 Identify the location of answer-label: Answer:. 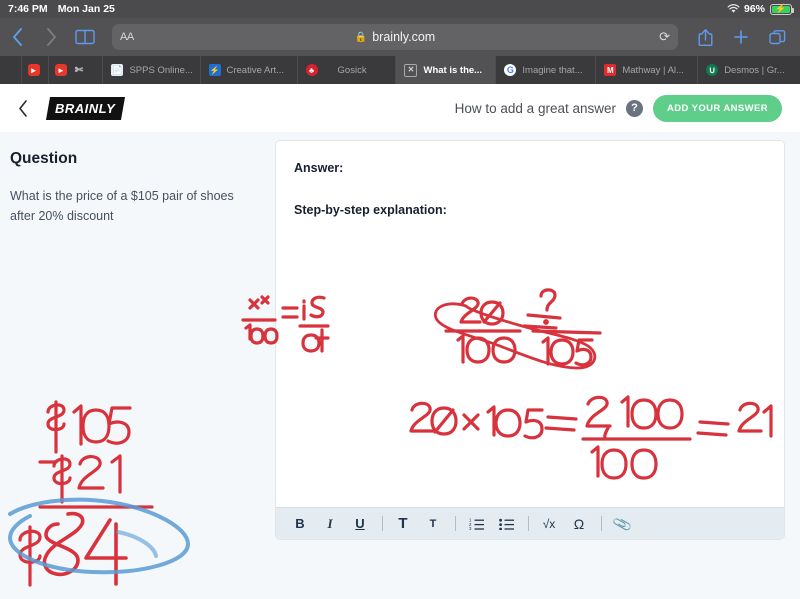
(319, 168).